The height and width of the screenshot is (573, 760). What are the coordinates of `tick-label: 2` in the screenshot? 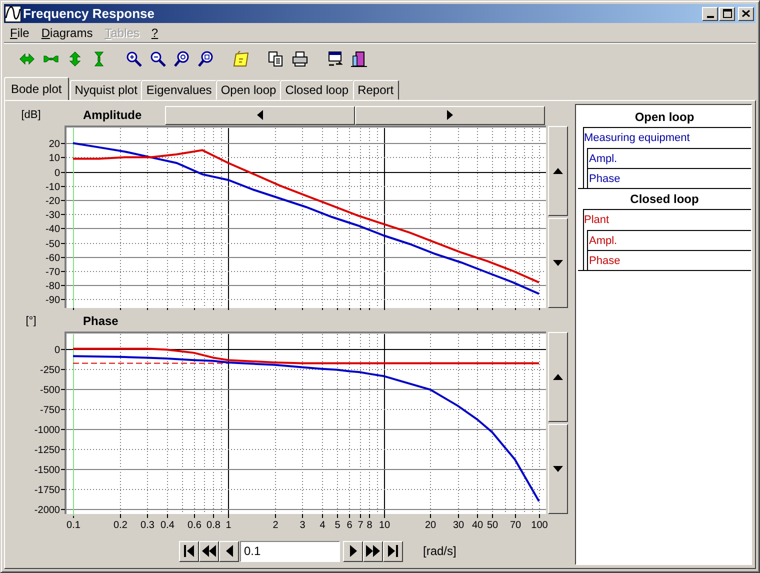 It's located at (275, 525).